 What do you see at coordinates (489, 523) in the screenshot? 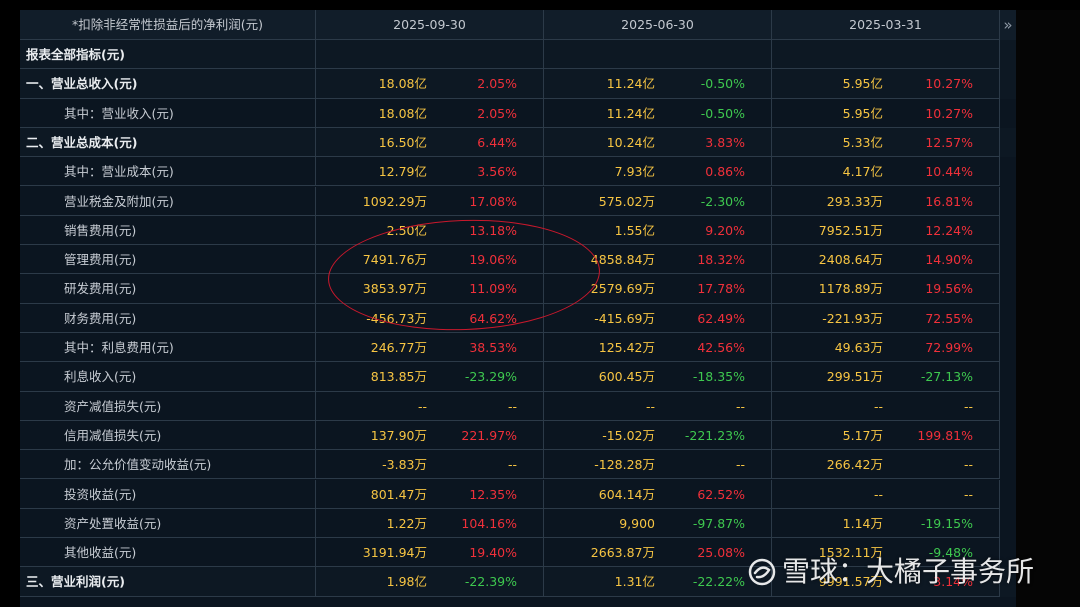
I see `cell-change-percent: 104.16%` at bounding box center [489, 523].